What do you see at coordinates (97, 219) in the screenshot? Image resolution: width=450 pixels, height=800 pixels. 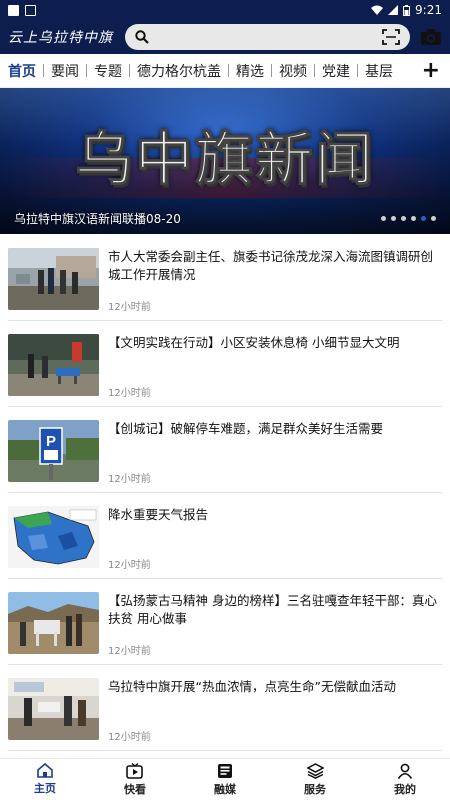 I see `banner-caption: 乌拉特中旗汉语新闻联播08-20` at bounding box center [97, 219].